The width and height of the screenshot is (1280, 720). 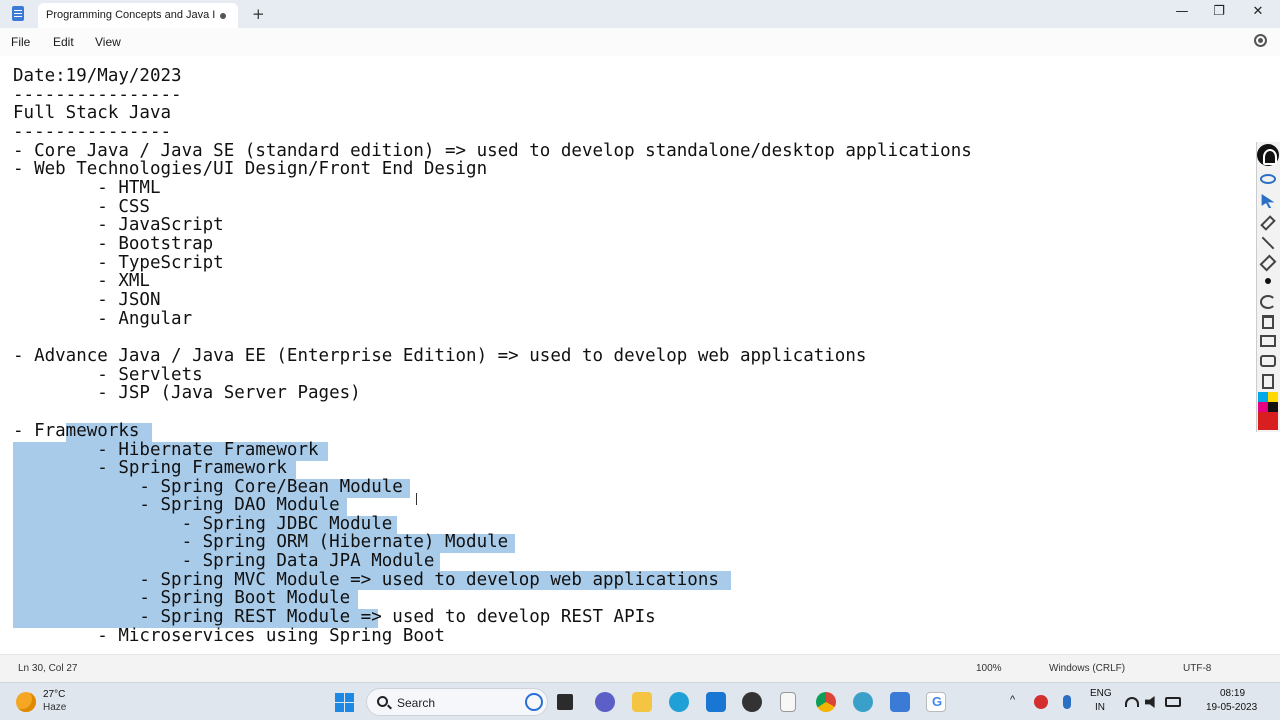 What do you see at coordinates (679, 702) in the screenshot?
I see `edge-browser-icon` at bounding box center [679, 702].